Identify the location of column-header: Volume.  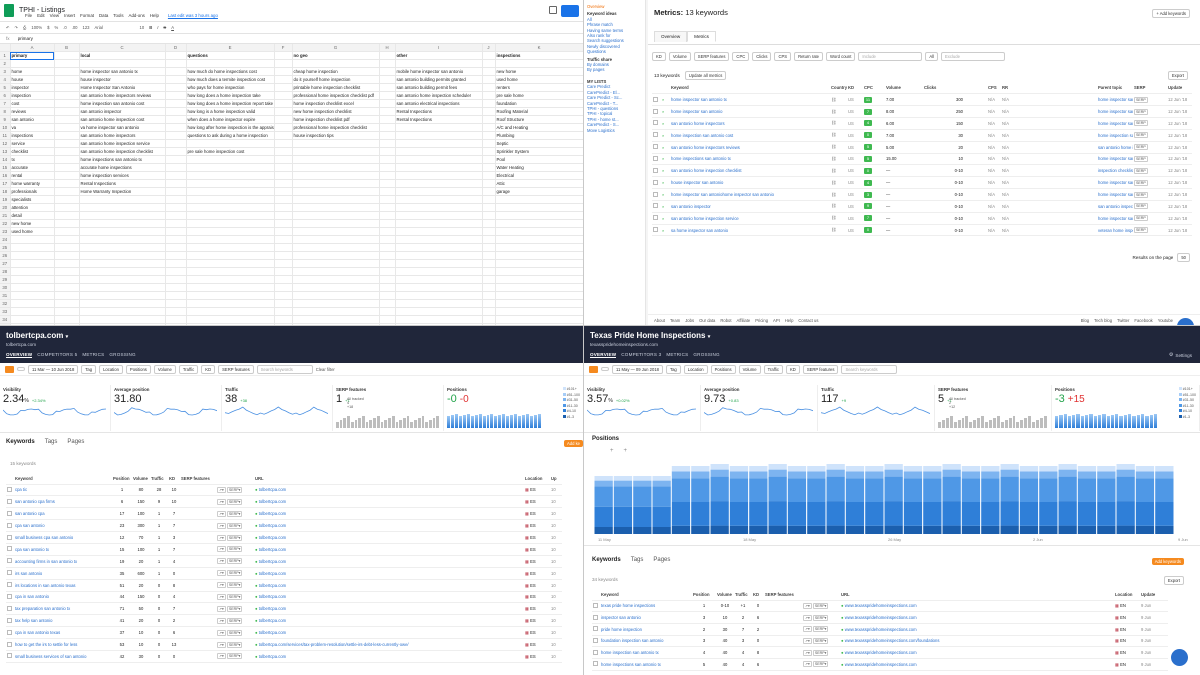
(725, 595).